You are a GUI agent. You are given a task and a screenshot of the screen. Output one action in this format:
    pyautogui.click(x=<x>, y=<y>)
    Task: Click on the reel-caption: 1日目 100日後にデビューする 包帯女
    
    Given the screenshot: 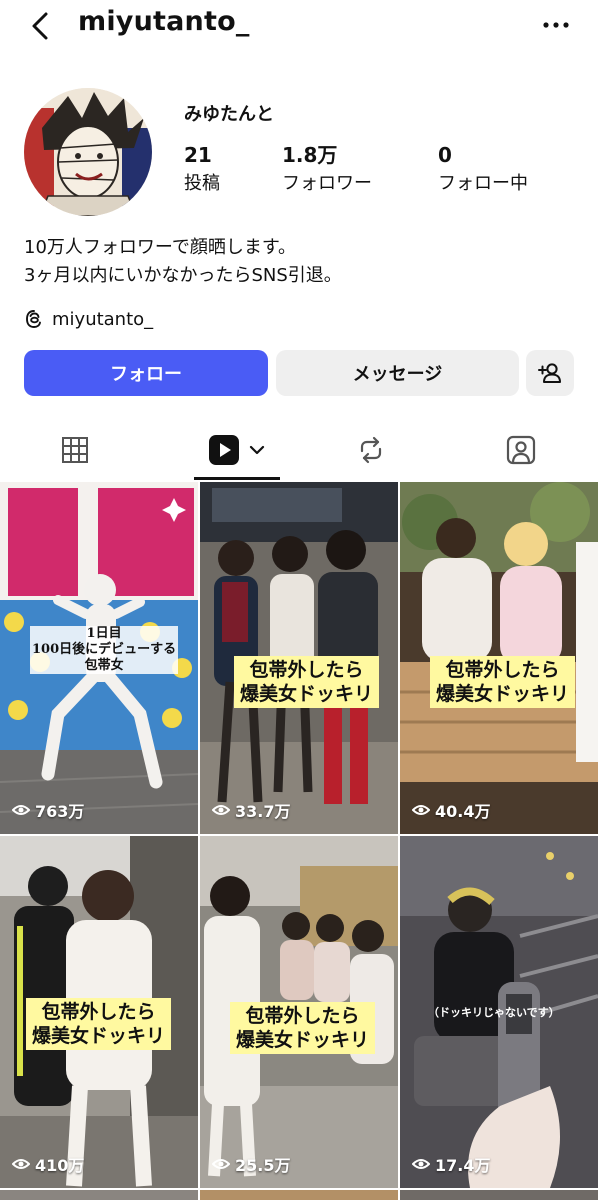 What is the action you would take?
    pyautogui.click(x=104, y=650)
    